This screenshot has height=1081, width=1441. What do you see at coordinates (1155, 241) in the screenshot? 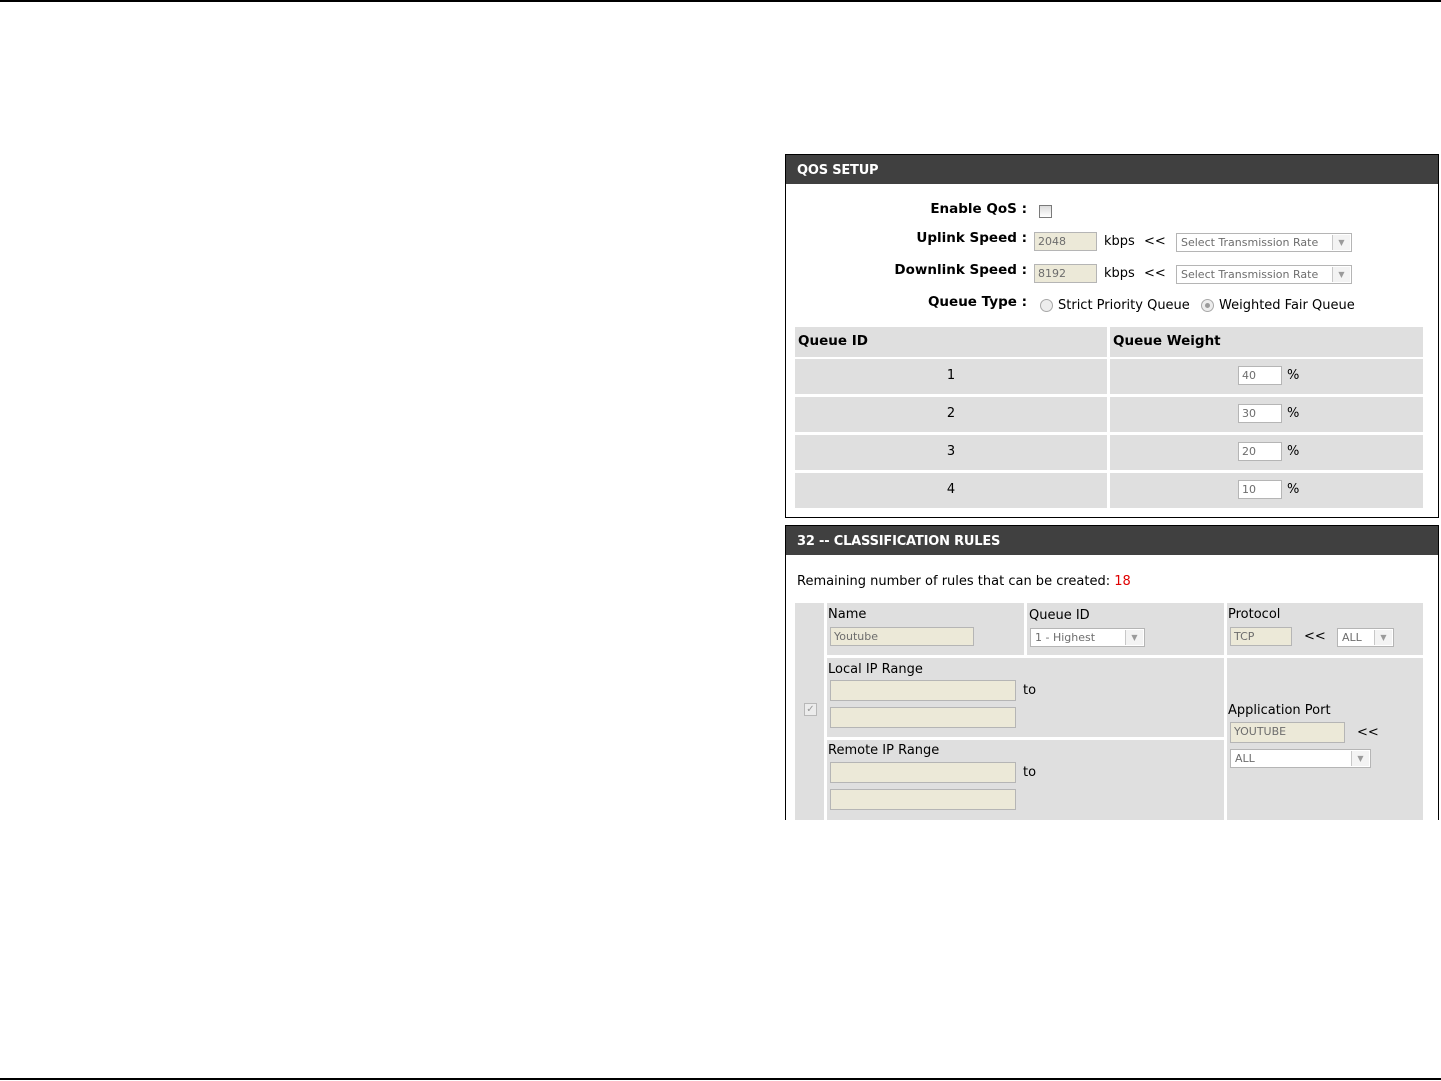
I see `uplink-arrow: <<` at bounding box center [1155, 241].